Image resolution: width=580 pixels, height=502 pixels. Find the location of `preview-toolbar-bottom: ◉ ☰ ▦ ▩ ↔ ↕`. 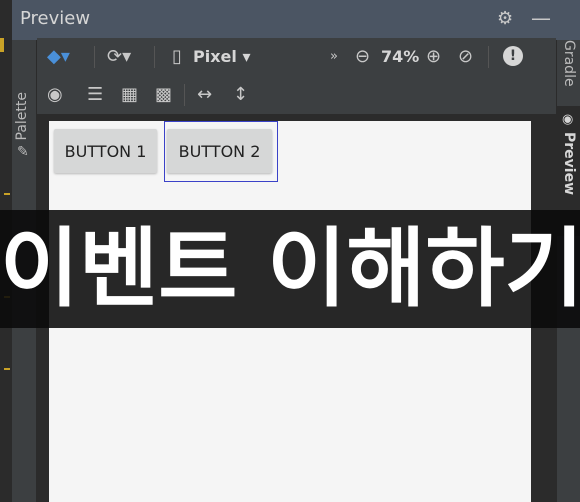

preview-toolbar-bottom: ◉ ☰ ▦ ▩ ↔ ↕ is located at coordinates (296, 95).